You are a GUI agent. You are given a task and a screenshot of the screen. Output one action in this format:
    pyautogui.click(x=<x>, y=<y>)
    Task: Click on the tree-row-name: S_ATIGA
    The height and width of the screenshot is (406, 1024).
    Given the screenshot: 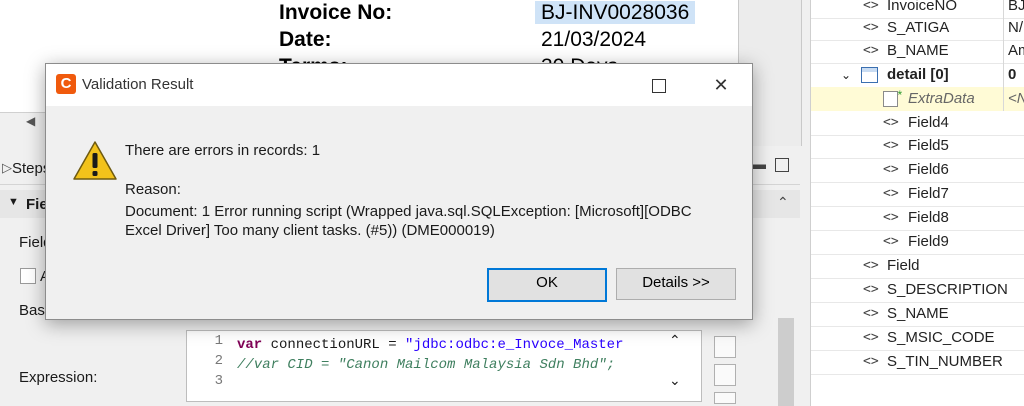 What is the action you would take?
    pyautogui.click(x=918, y=27)
    